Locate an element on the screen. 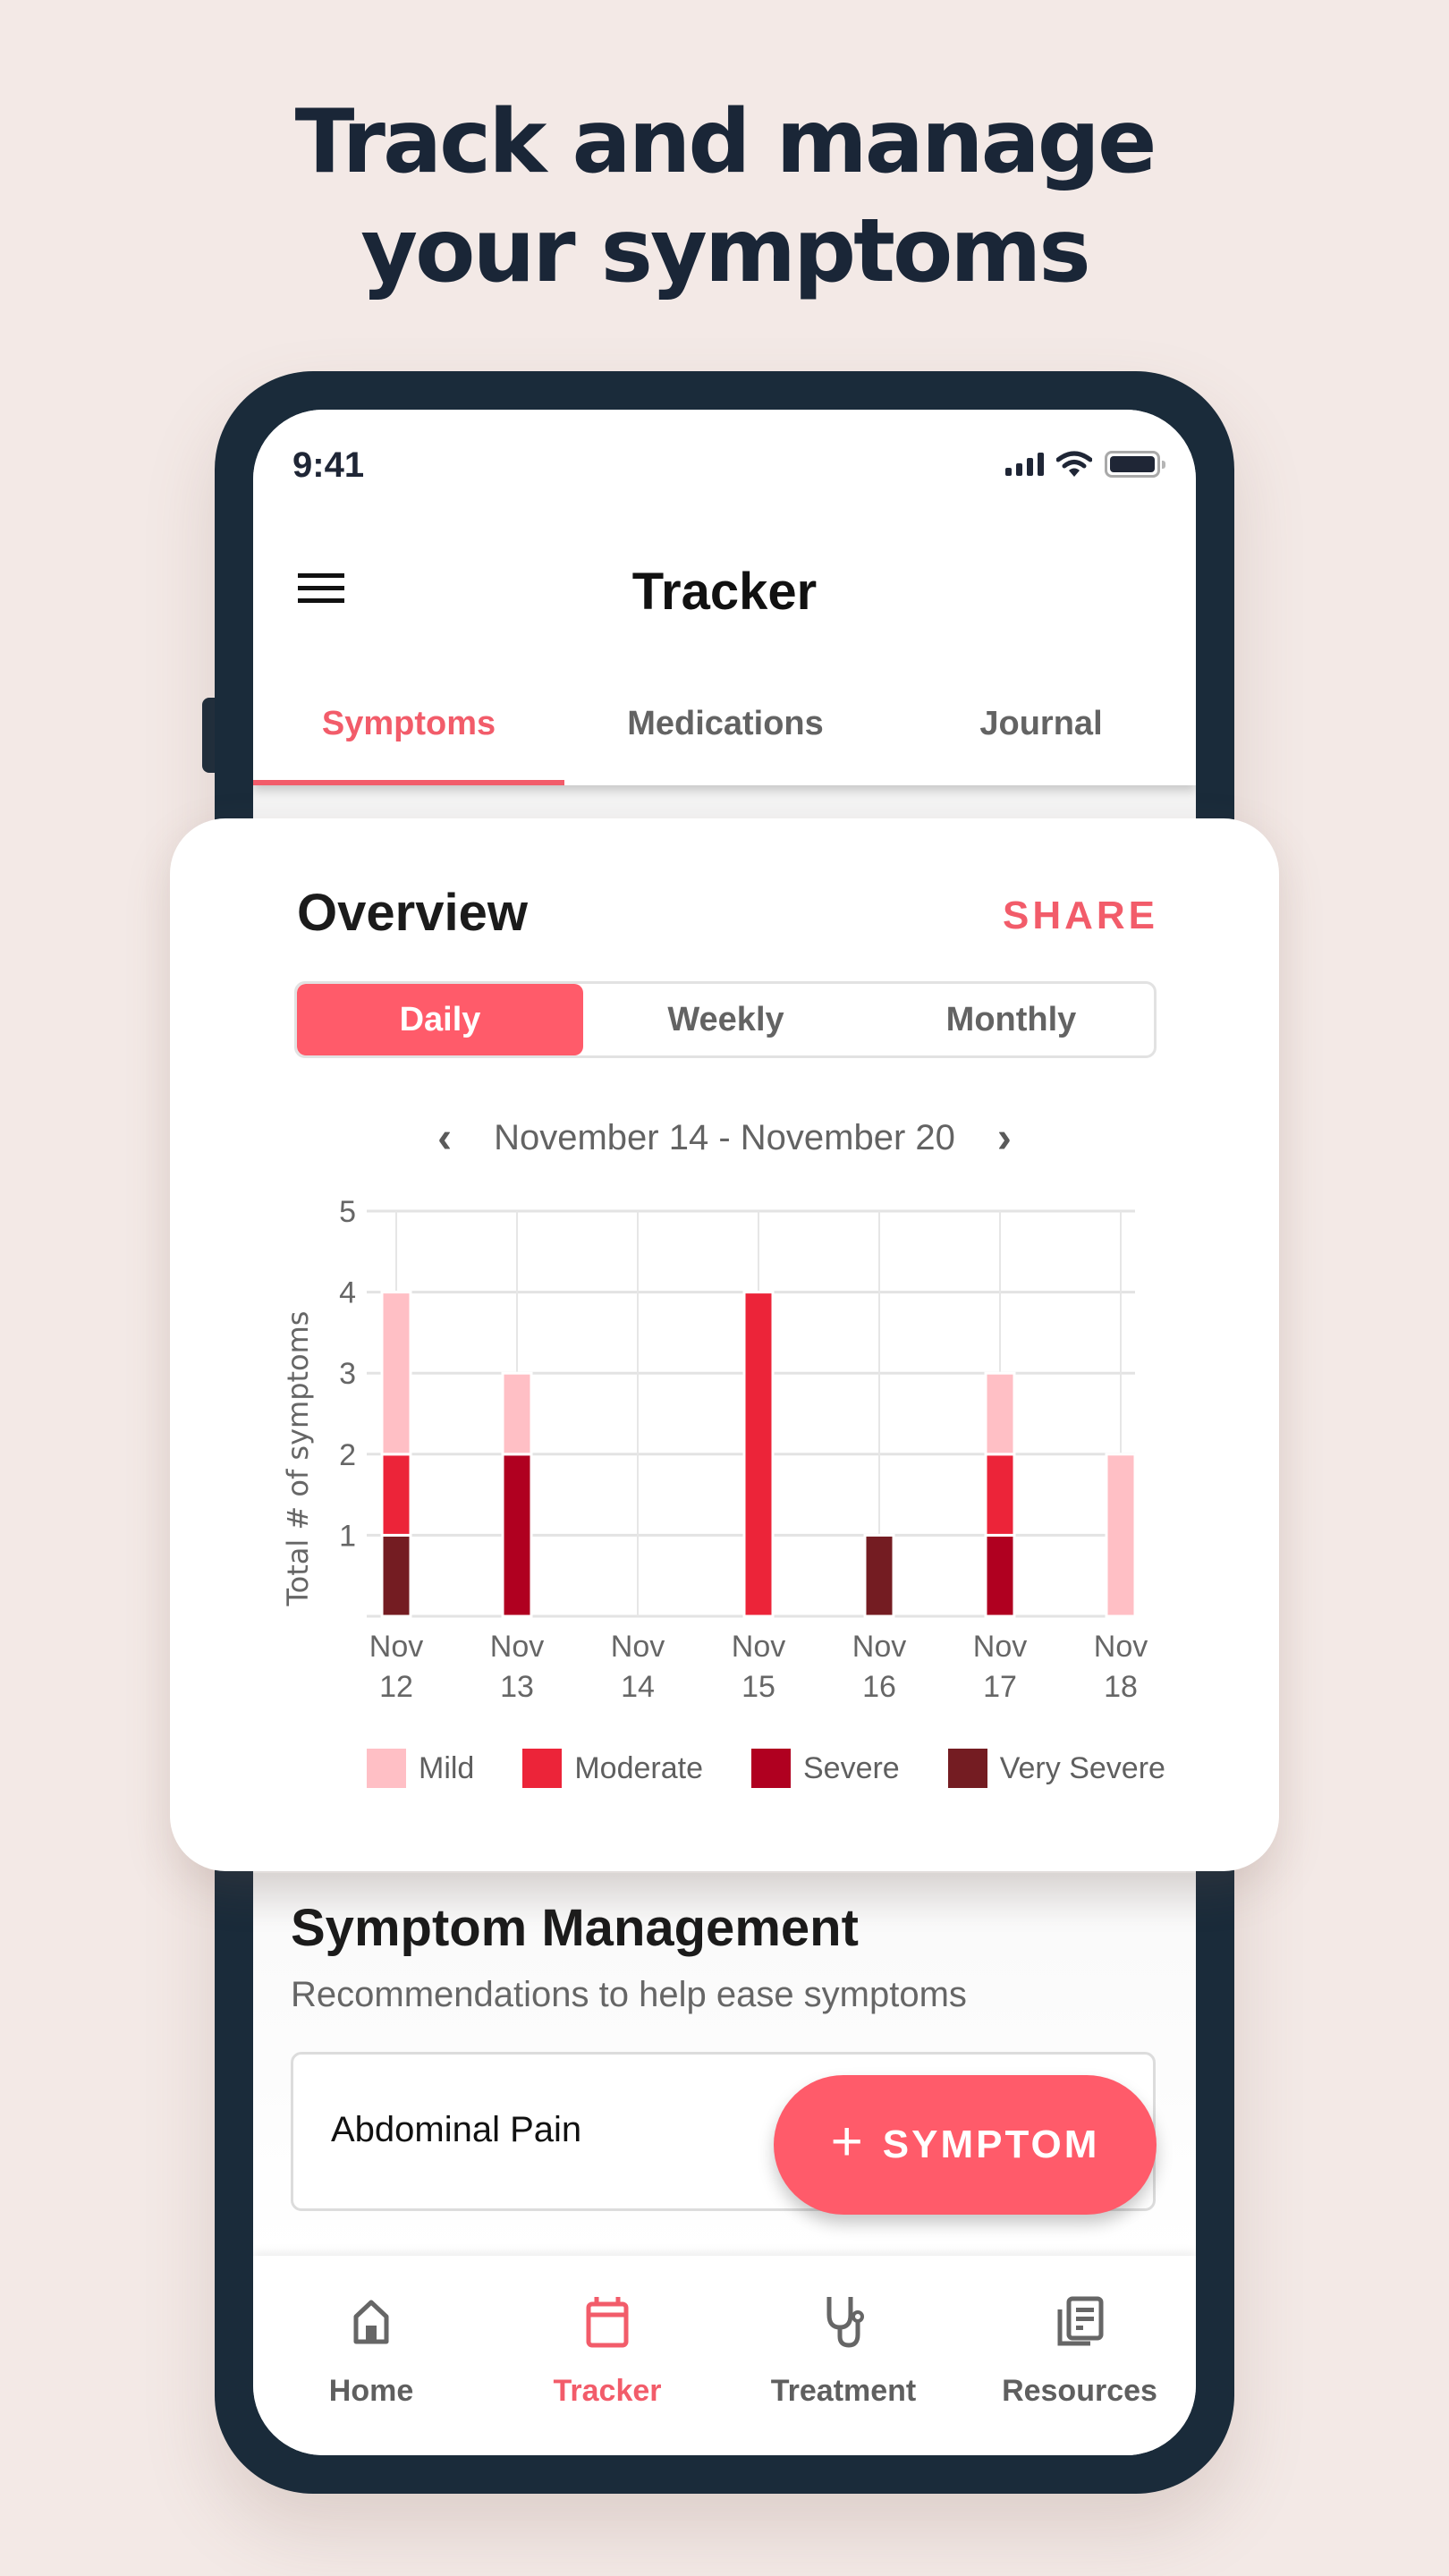  documents-icon is located at coordinates (1080, 2321).